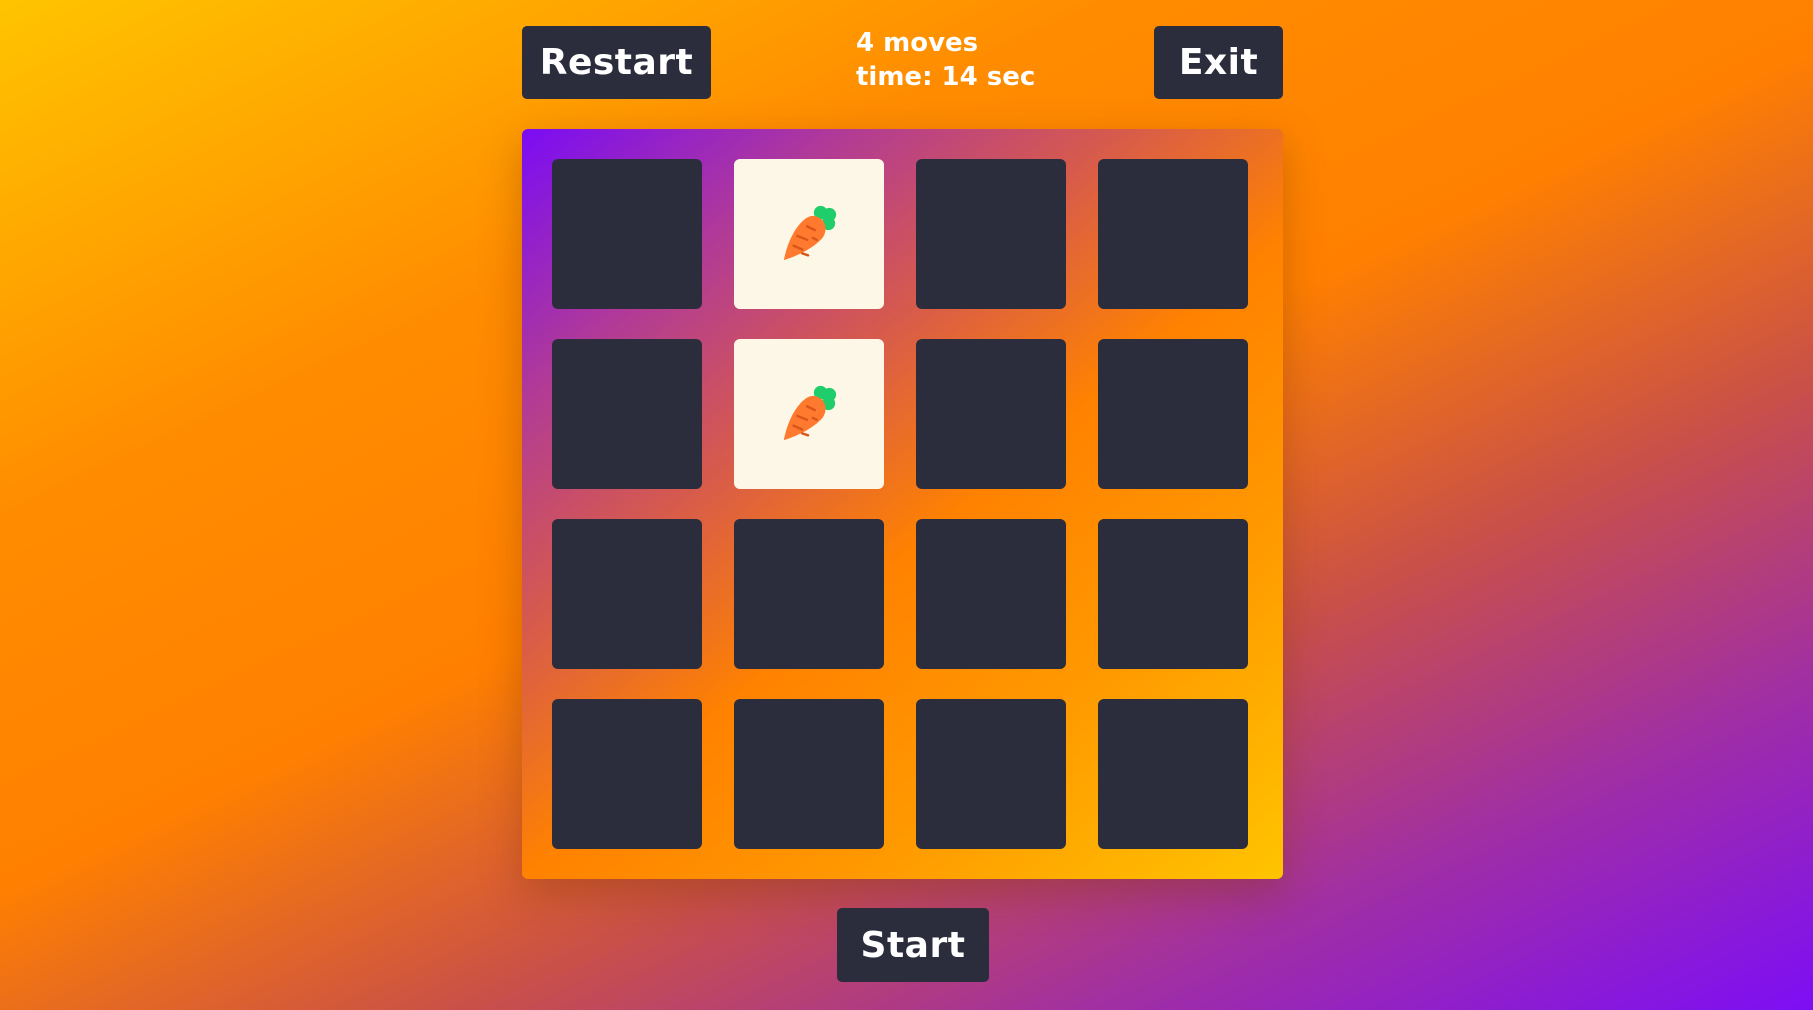 The image size is (1813, 1010). Describe the element at coordinates (917, 43) in the screenshot. I see `moves-counter: 4 moves` at that location.